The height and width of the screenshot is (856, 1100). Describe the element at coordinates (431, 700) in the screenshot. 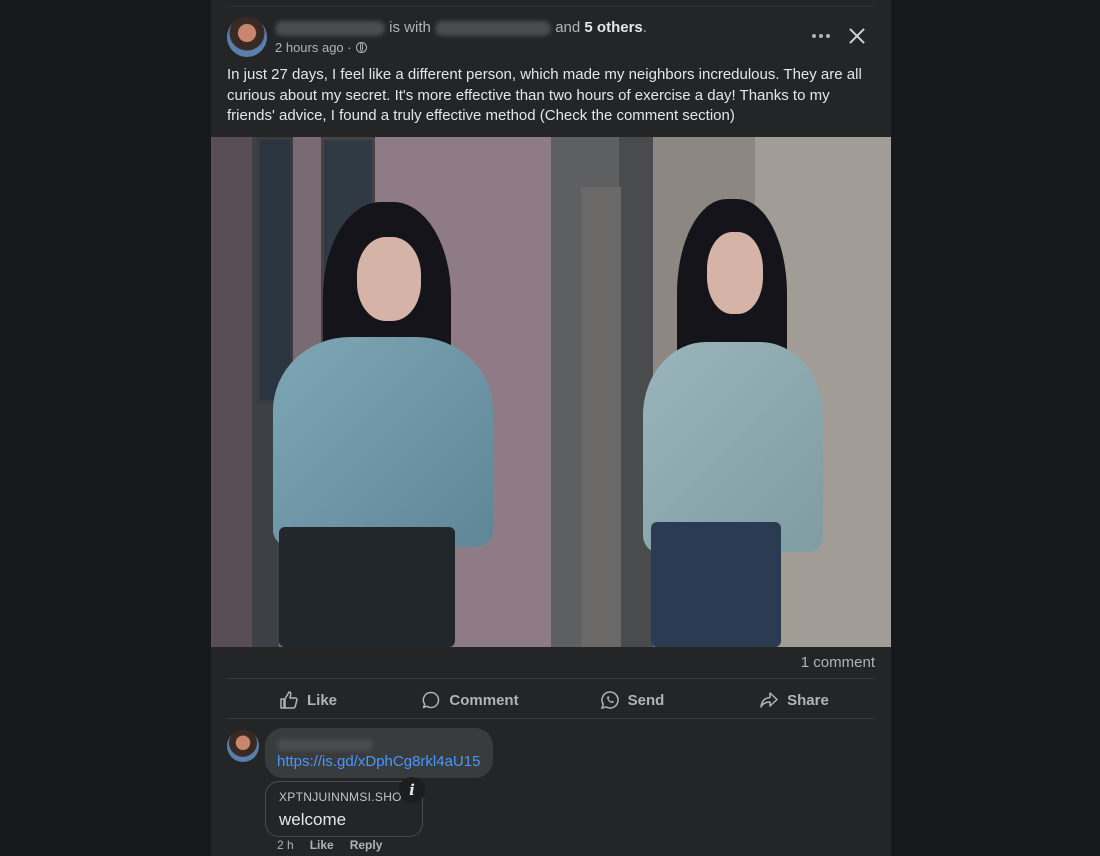

I see `comment-icon` at that location.